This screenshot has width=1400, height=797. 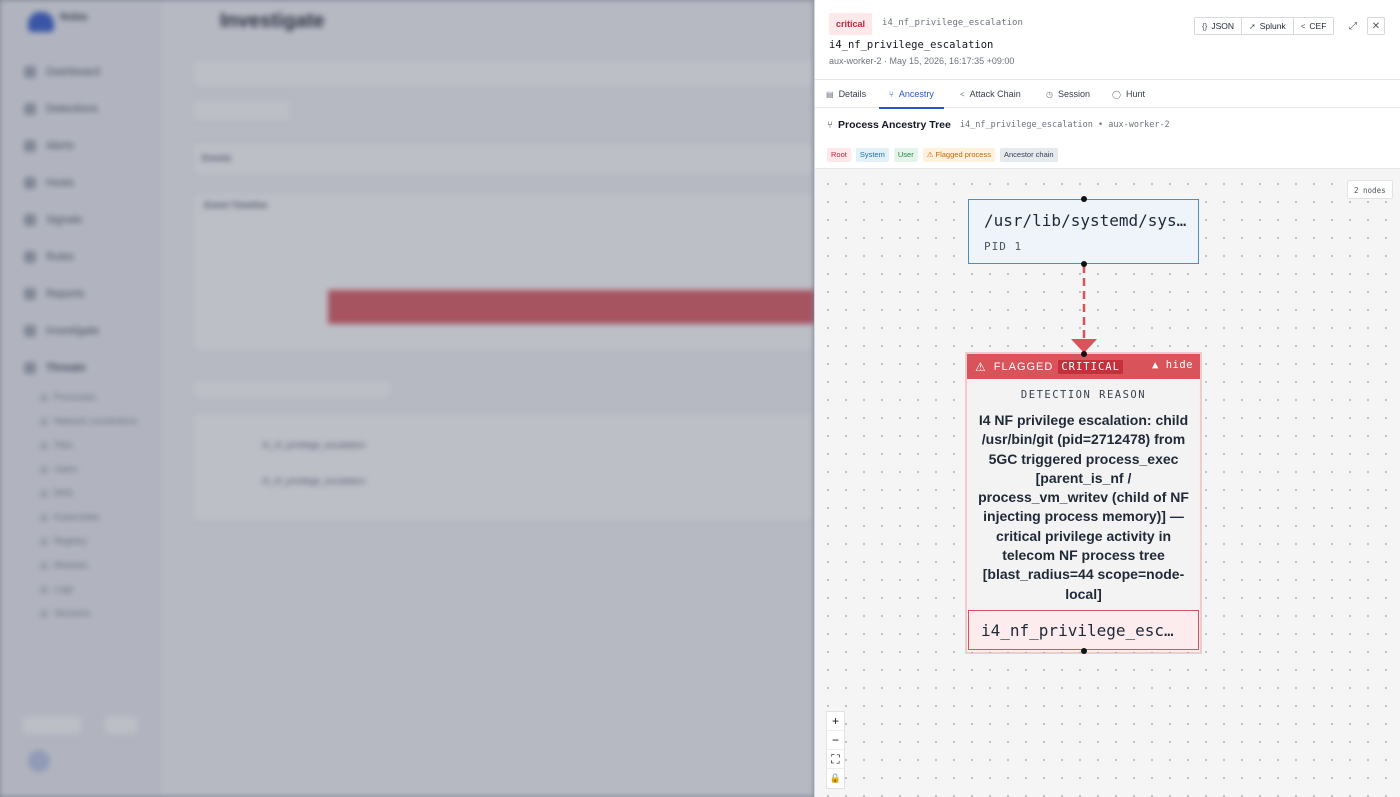 I want to click on close-icon: ✕, so click(x=1376, y=26).